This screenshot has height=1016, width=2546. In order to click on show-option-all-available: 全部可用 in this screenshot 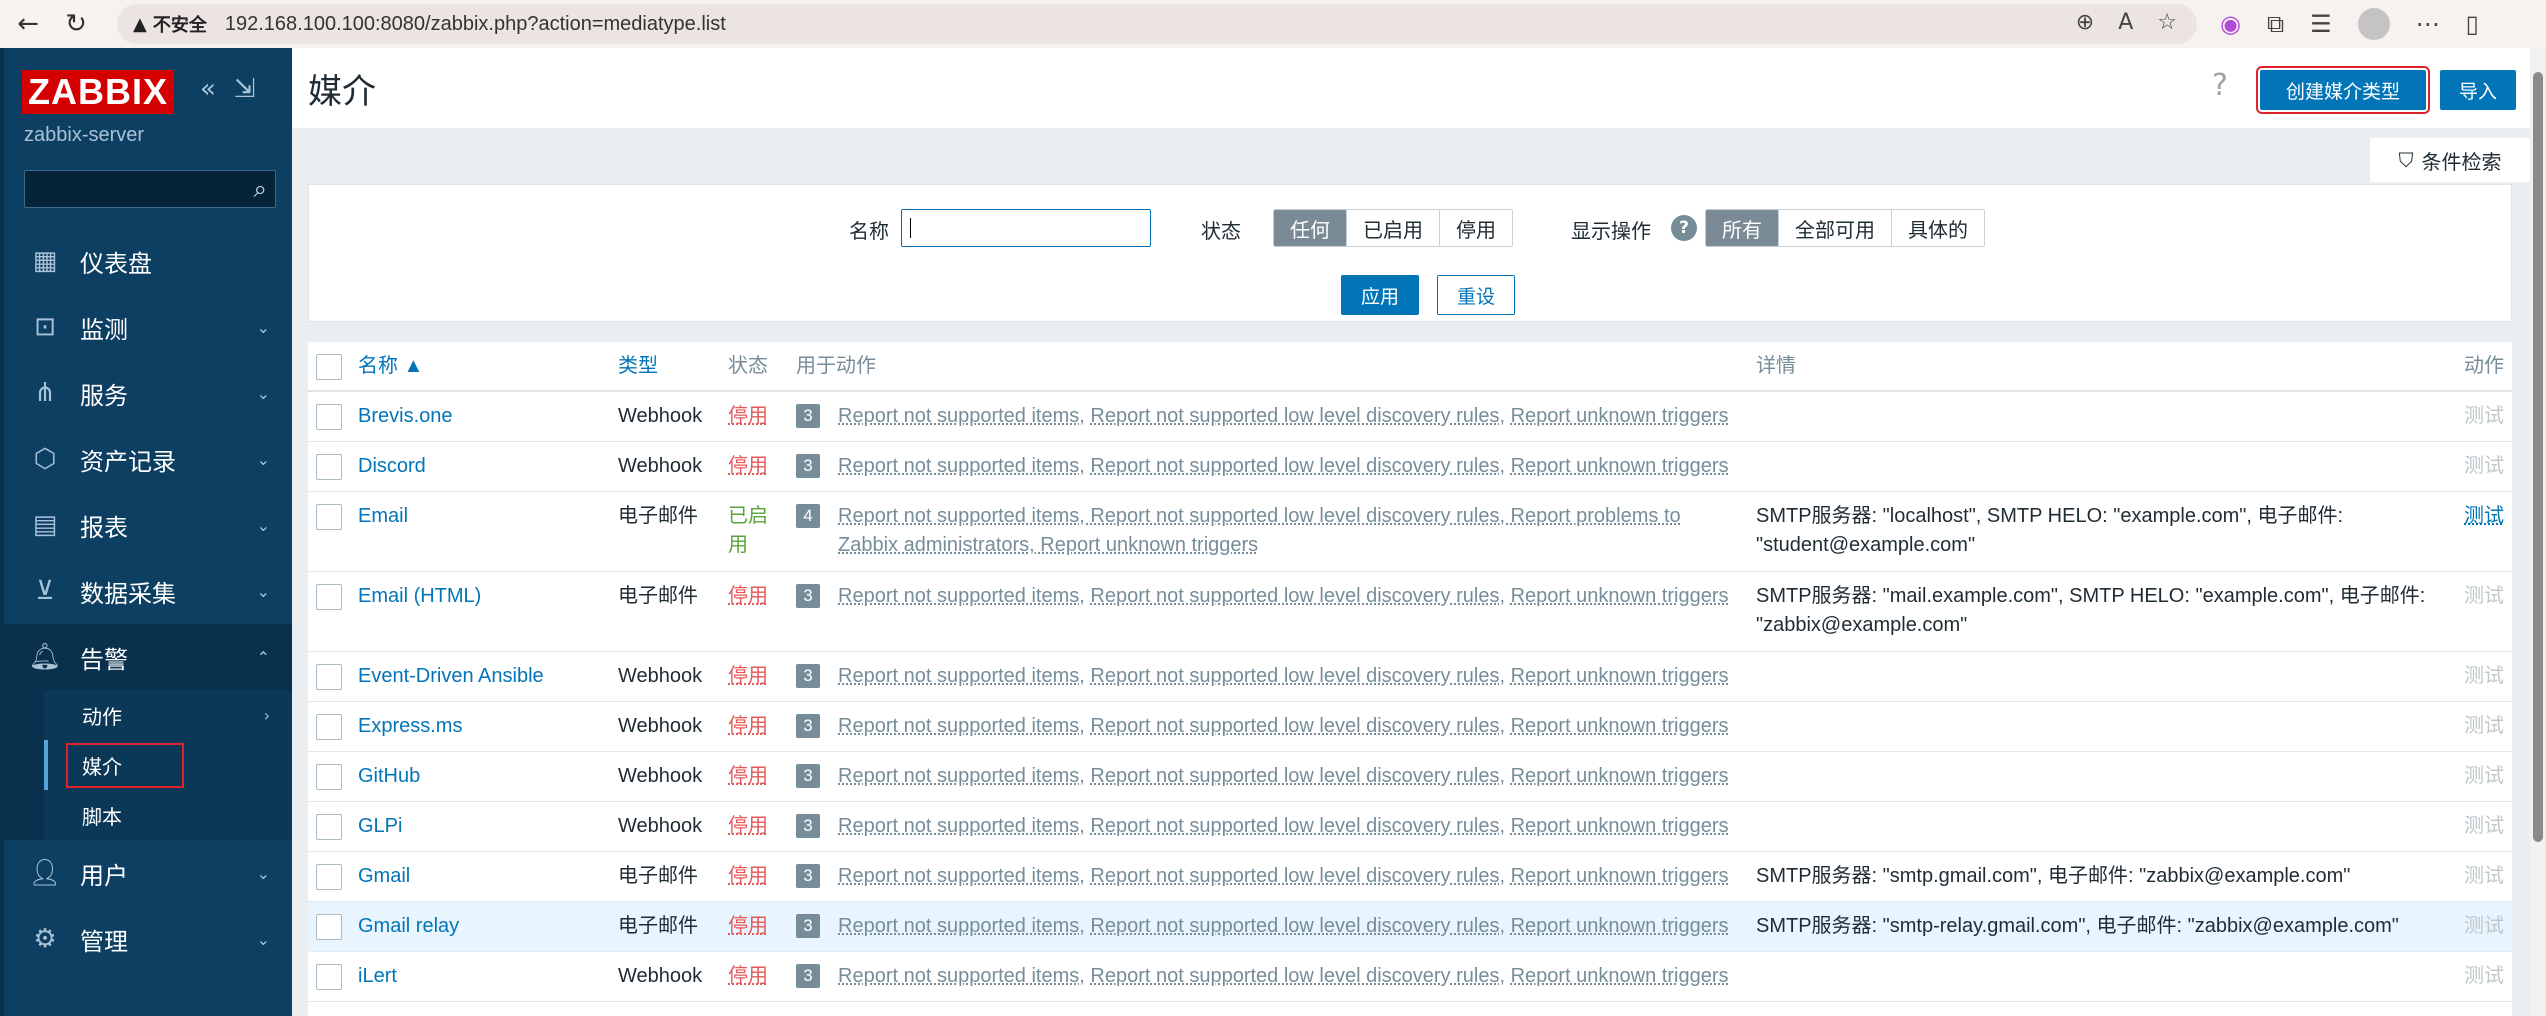, I will do `click(1835, 228)`.